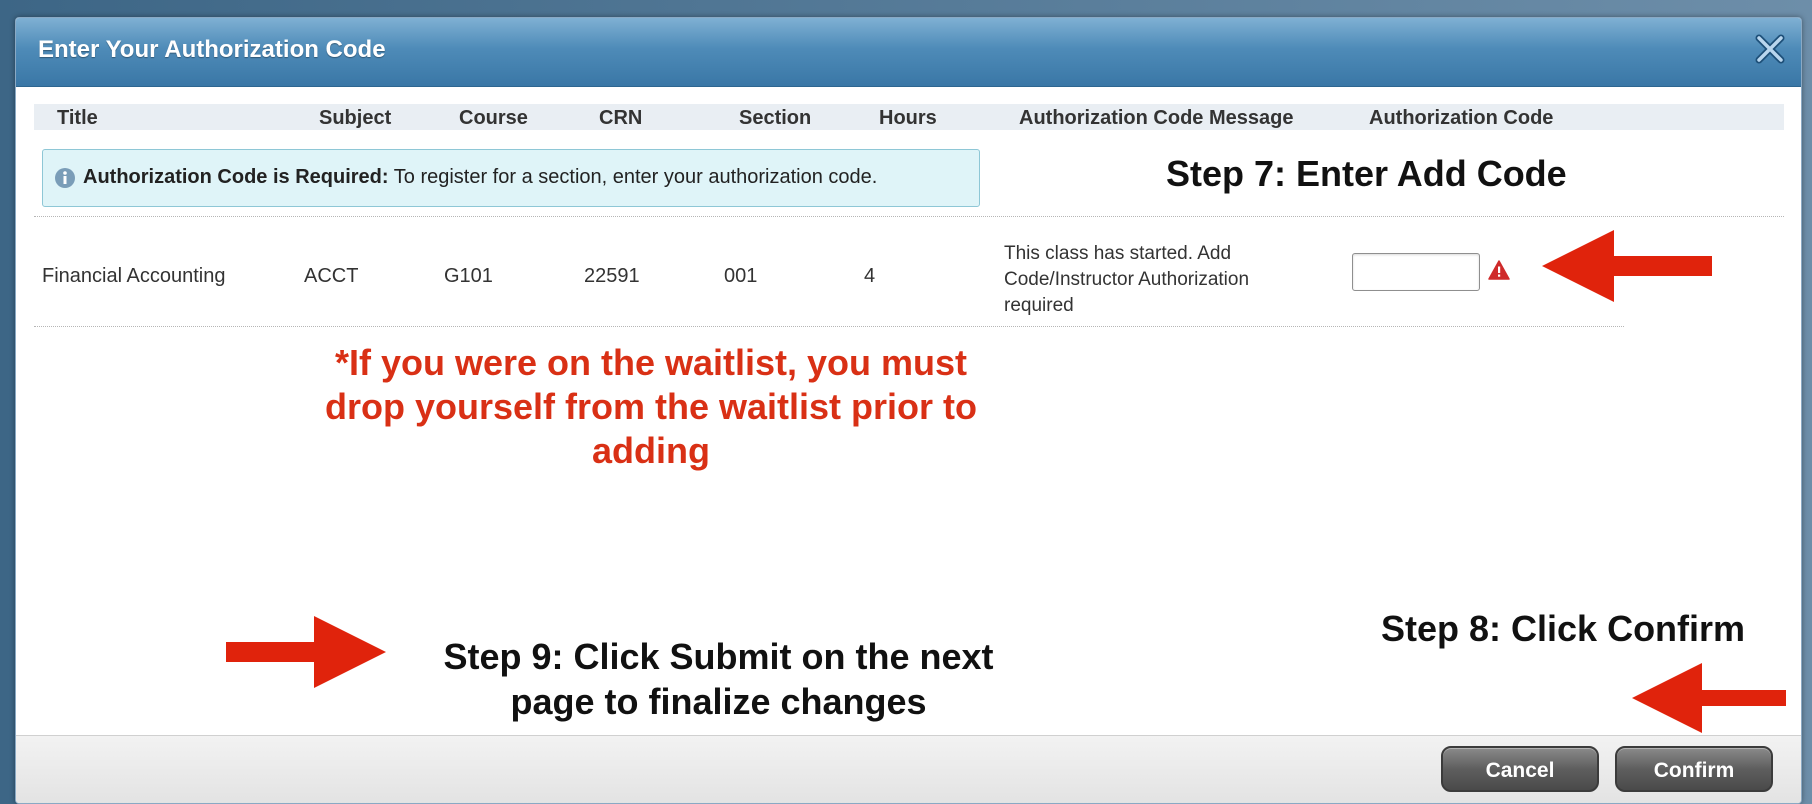 Image resolution: width=1812 pixels, height=804 pixels. What do you see at coordinates (212, 49) in the screenshot?
I see `dialog-title: Enter Your Authorization Code` at bounding box center [212, 49].